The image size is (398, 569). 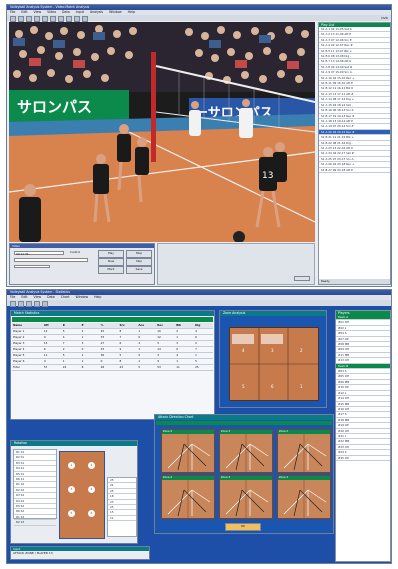 I want to click on zone-label: 2, so click(x=301, y=350).